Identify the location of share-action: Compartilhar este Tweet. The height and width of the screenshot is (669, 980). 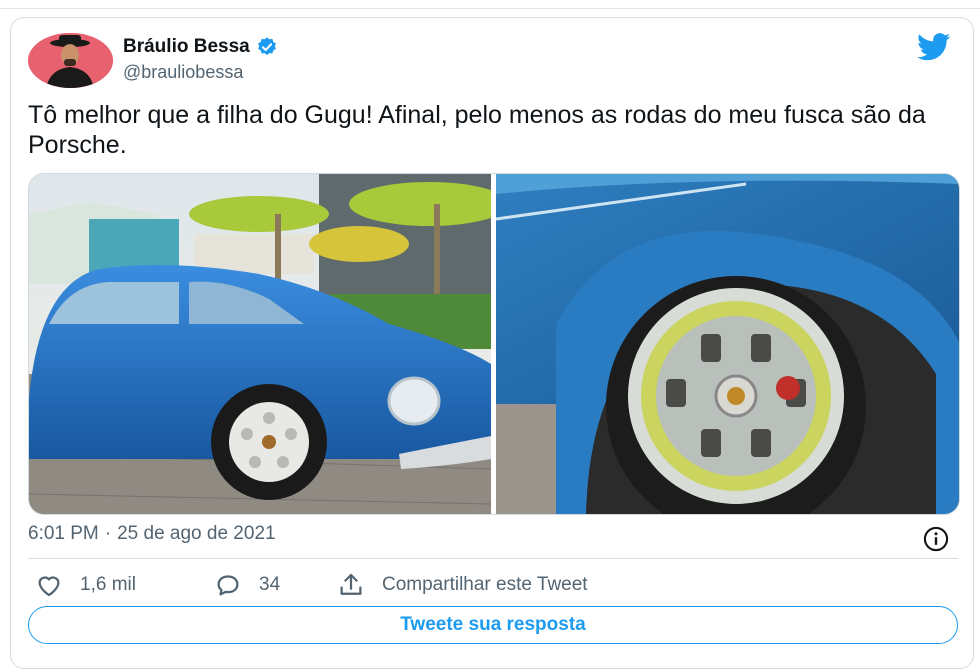
(462, 585).